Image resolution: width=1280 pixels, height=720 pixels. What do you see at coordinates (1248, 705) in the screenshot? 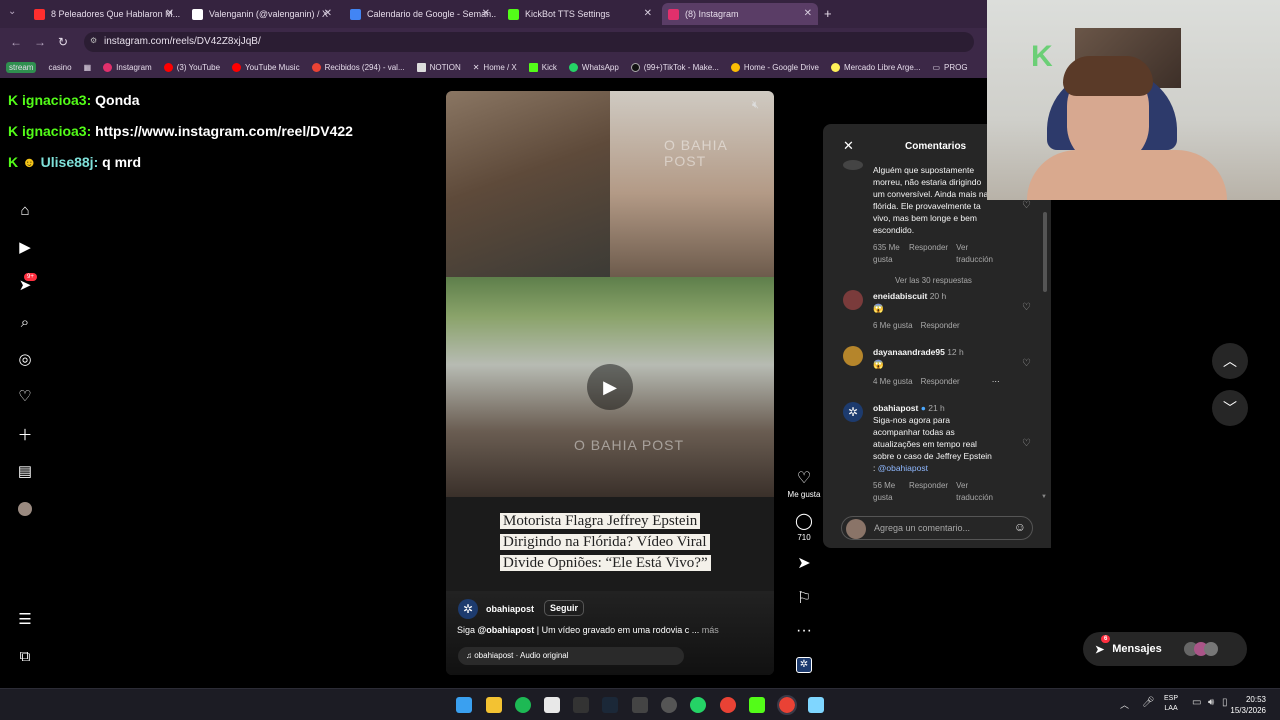
I see `clock: 20:53 15/3/2026` at bounding box center [1248, 705].